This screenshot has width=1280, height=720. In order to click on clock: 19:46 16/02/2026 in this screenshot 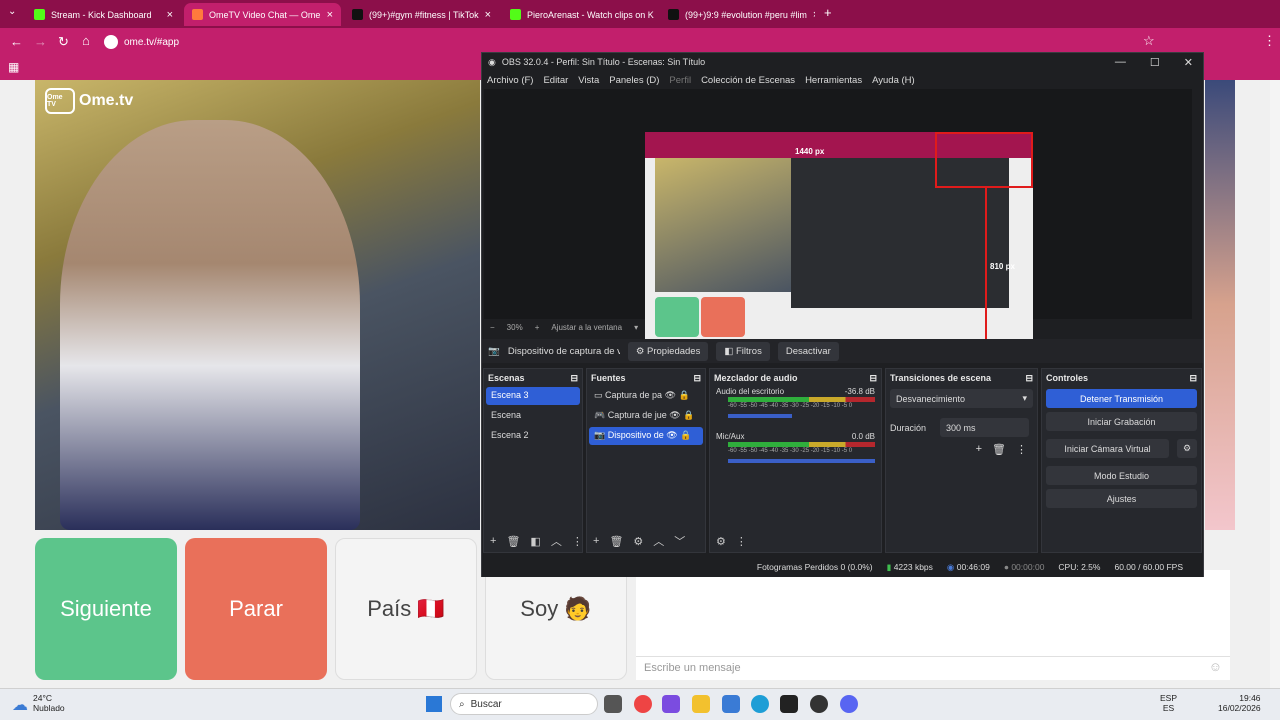, I will do `click(1239, 703)`.